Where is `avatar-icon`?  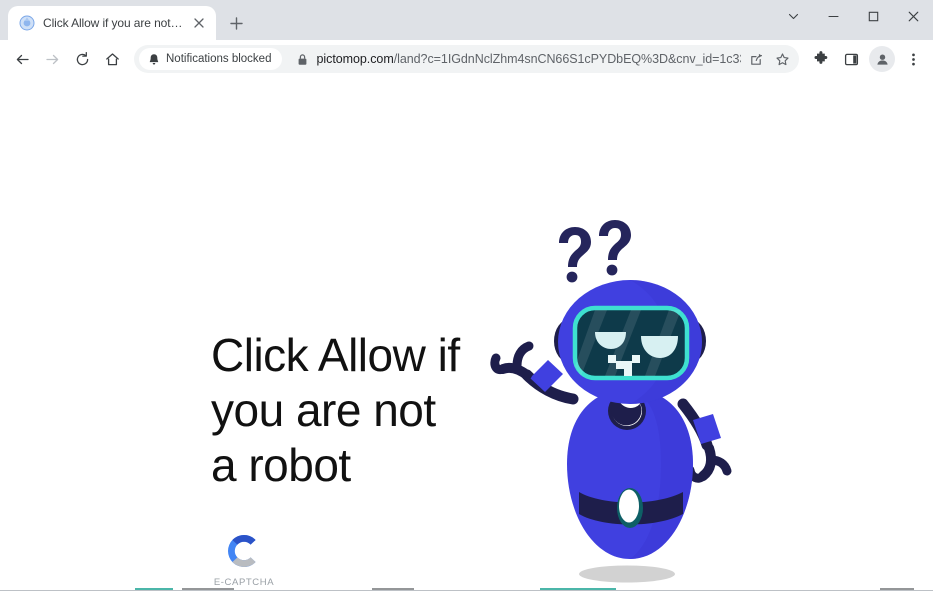 avatar-icon is located at coordinates (882, 59).